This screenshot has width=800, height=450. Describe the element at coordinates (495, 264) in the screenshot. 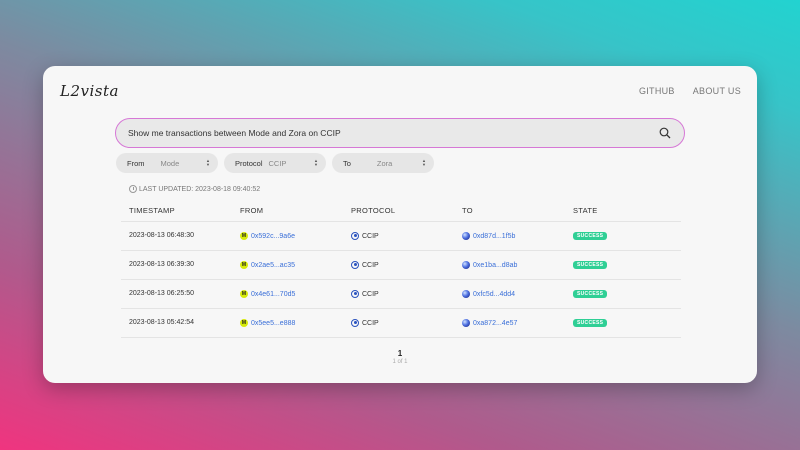

I see `to-address-link: 0xe1ba...d8ab` at that location.